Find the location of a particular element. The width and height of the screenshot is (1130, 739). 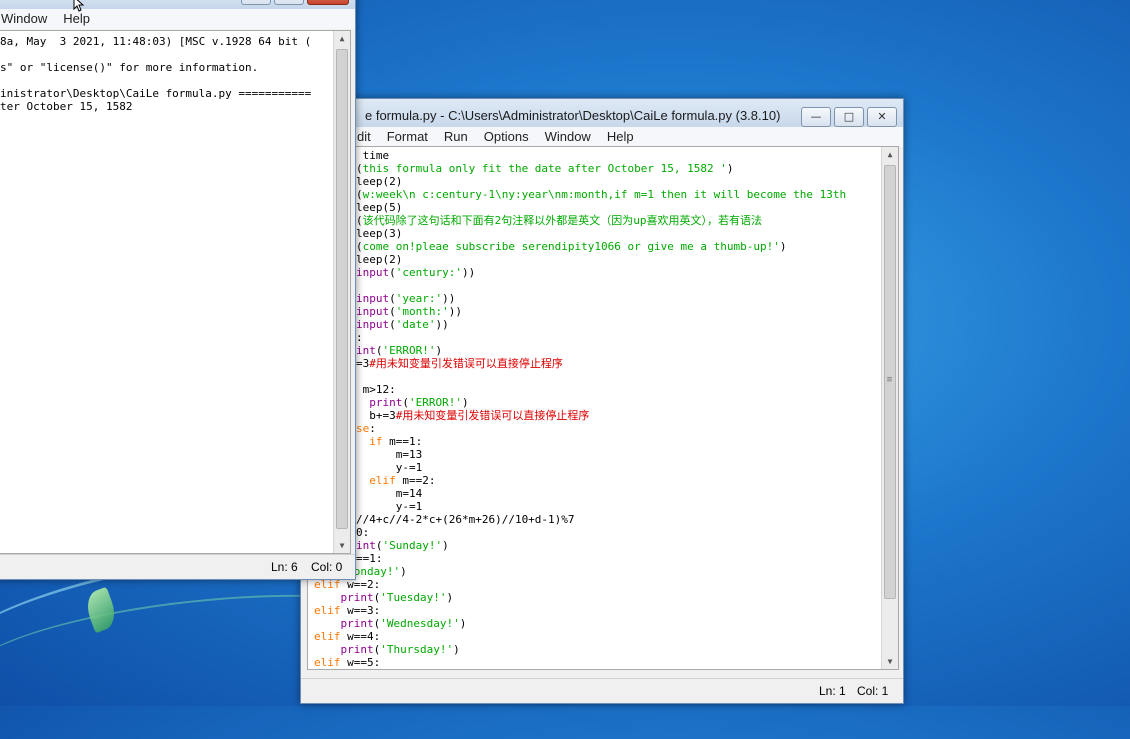

code-line: if m==1: is located at coordinates (389, 441).